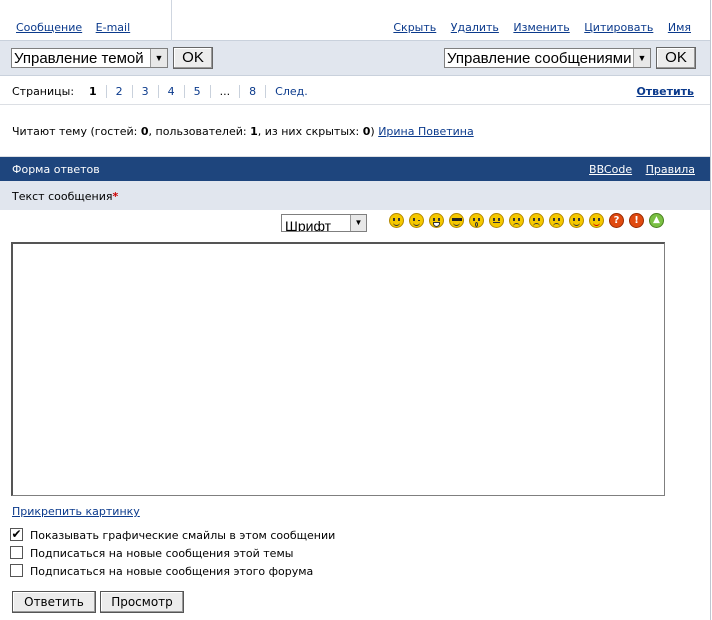  Describe the element at coordinates (199, 131) in the screenshot. I see `readers-mid1: , пользователей:` at that location.